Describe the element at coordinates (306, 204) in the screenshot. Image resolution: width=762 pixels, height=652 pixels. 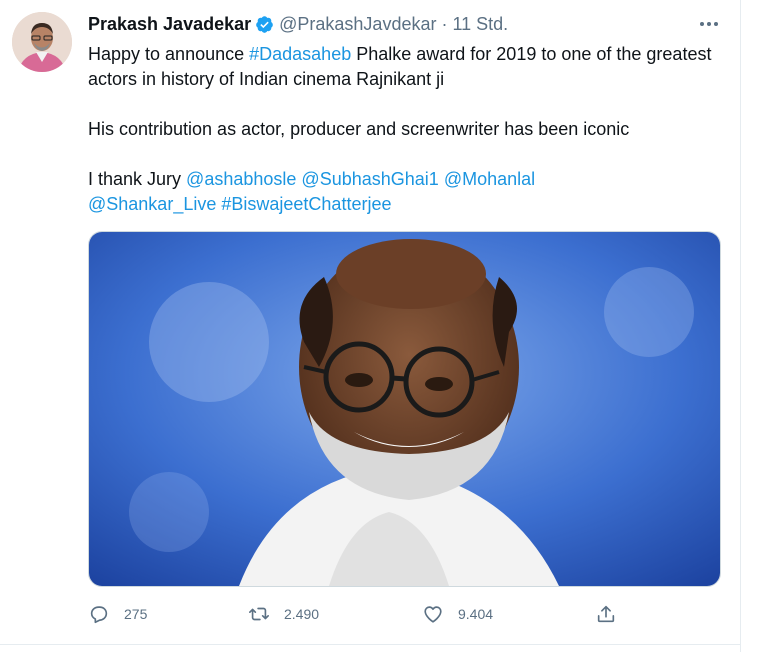
I see `hashtag-link: #BiswajeetChatterjee` at that location.